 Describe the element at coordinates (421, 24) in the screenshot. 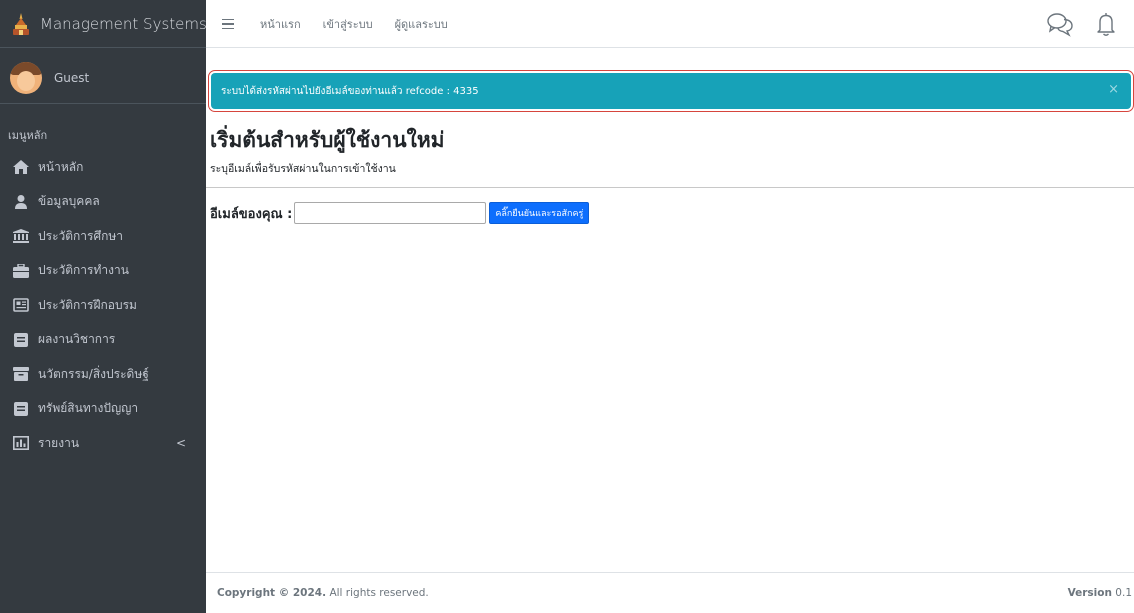

I see `nav-link-admin: ผู้ดูแลระบบ` at that location.